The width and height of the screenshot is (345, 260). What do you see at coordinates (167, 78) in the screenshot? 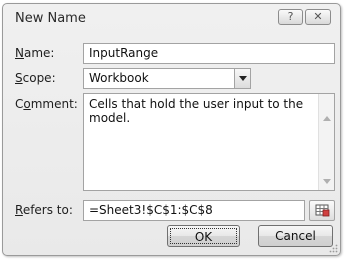
I see `scope-select: Workbook` at bounding box center [167, 78].